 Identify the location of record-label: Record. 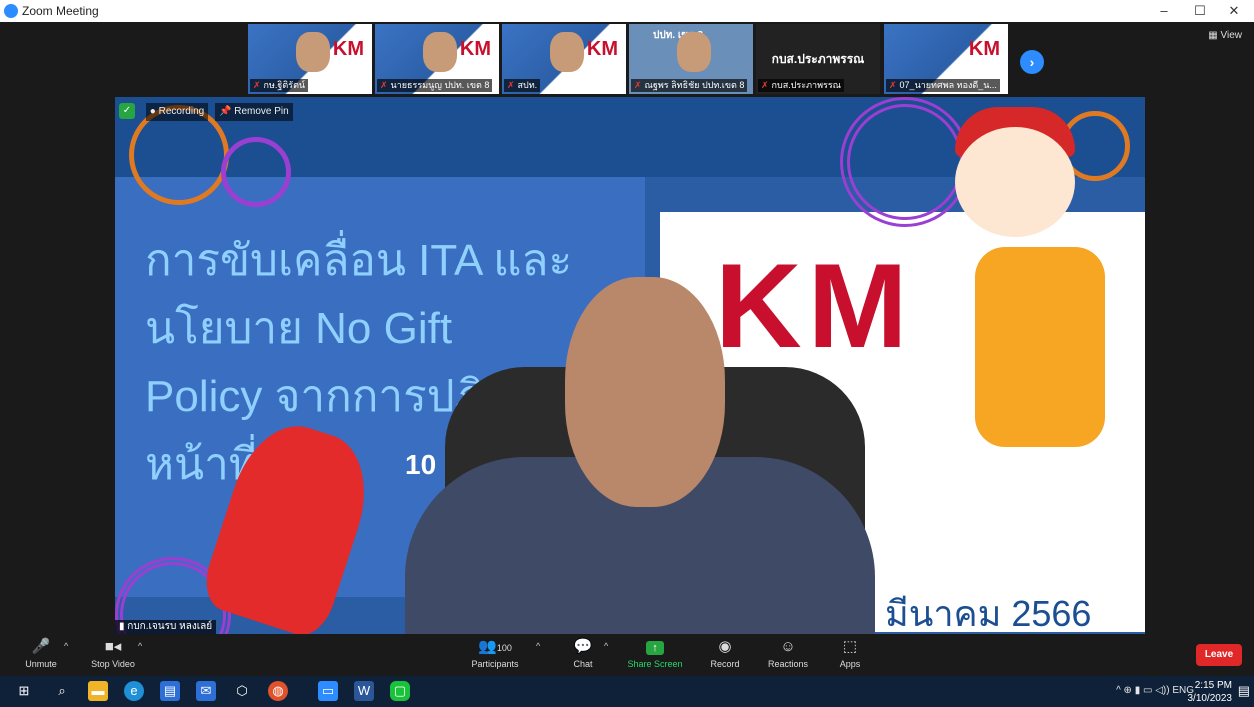
(725, 664).